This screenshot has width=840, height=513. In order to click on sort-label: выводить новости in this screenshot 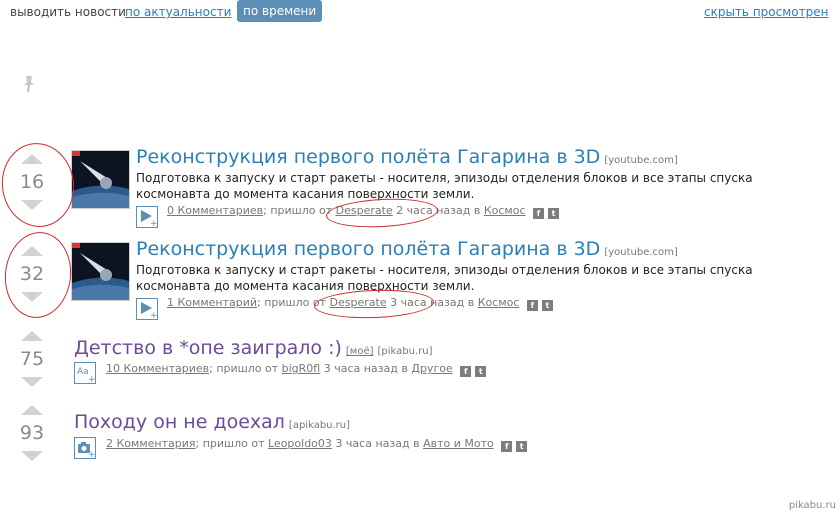, I will do `click(68, 12)`.